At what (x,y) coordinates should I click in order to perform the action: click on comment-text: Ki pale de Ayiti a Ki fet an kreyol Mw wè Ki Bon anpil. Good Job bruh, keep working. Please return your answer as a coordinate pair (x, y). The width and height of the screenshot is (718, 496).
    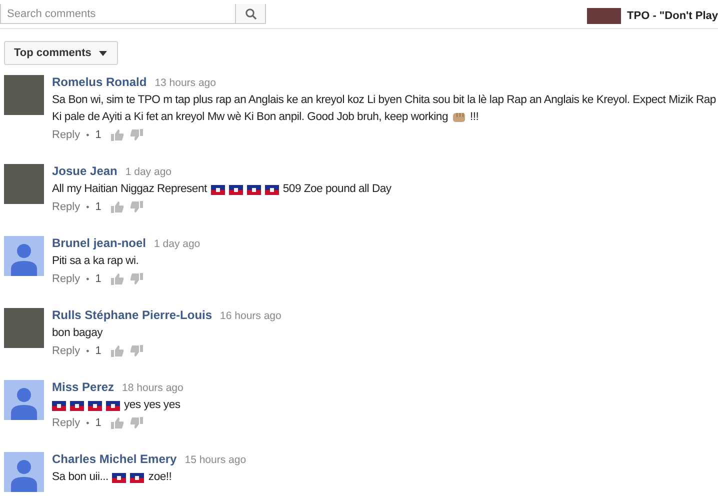
    Looking at the image, I should click on (250, 117).